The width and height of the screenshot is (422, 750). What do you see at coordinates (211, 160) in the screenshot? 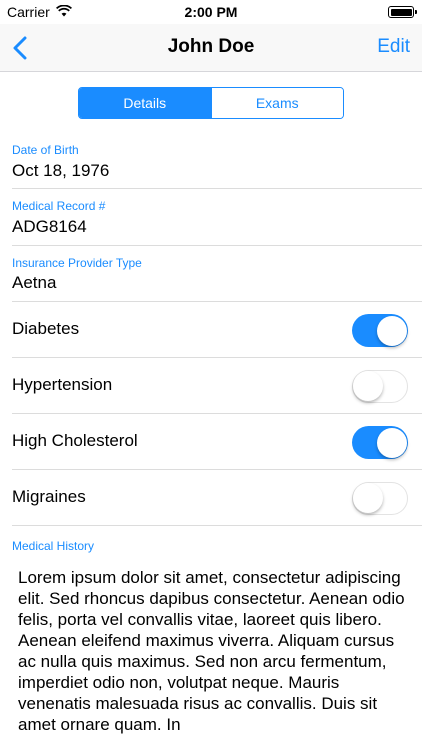
I see `field-date-of-birth: Date of Birth Oct 18, 1976` at bounding box center [211, 160].